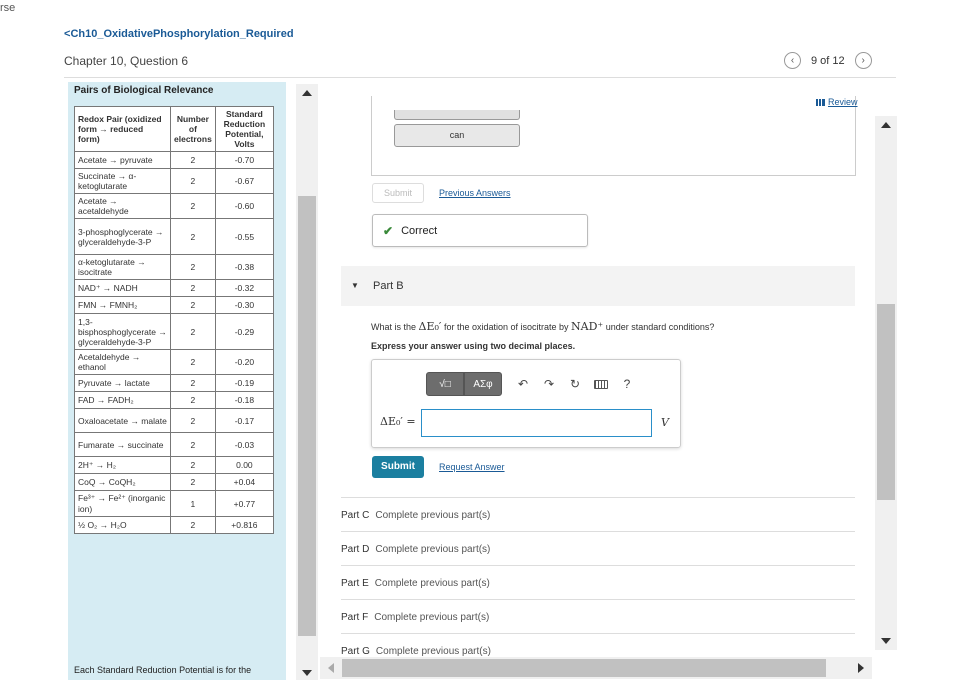 The image size is (975, 688). Describe the element at coordinates (584, 668) in the screenshot. I see `horizontal-scroll-thumb` at that location.